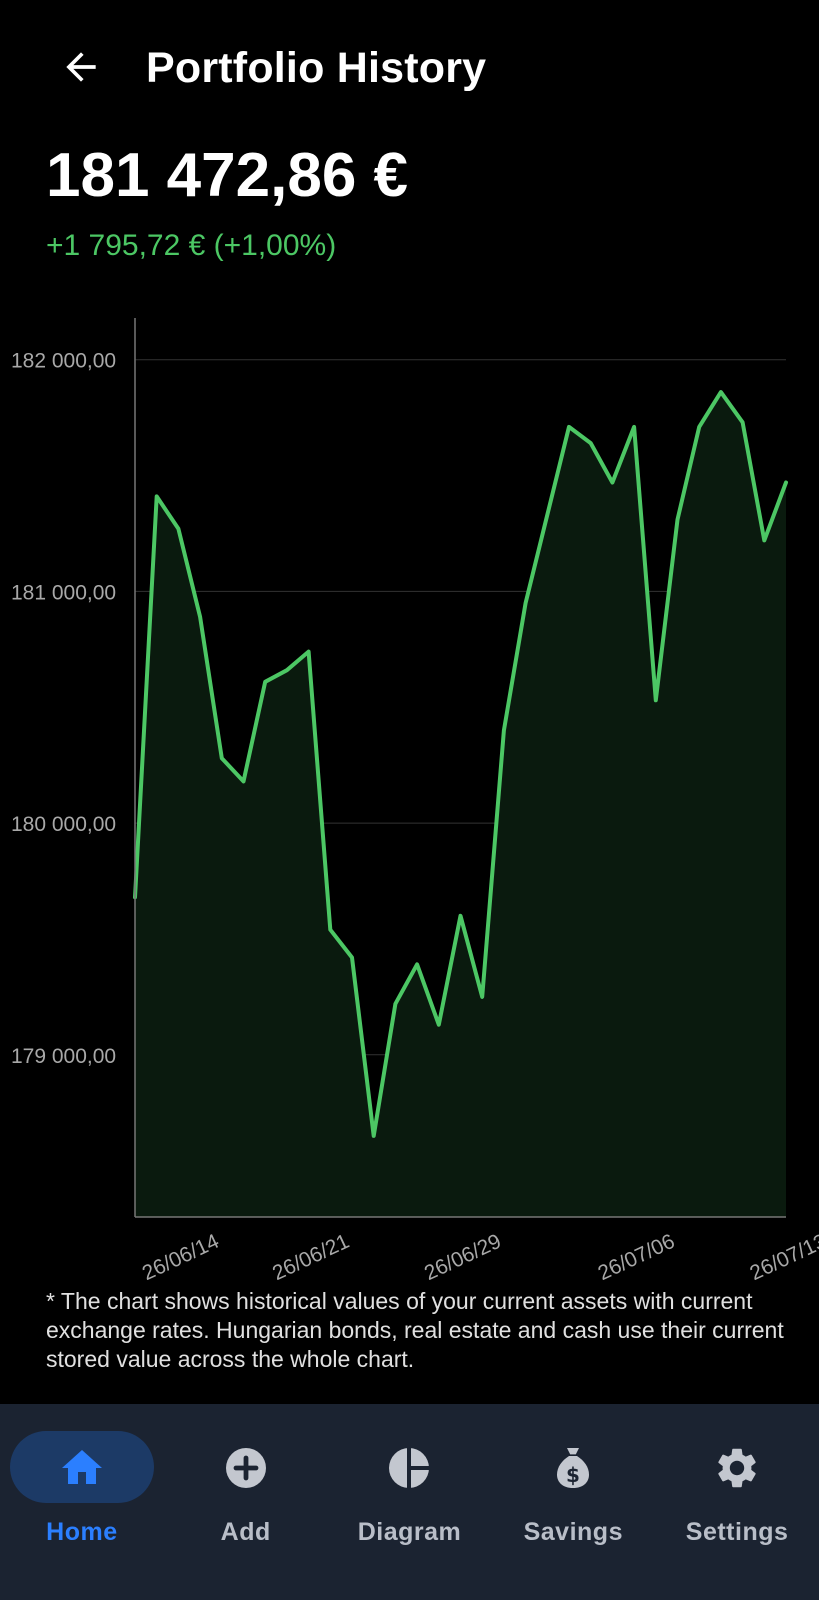 Image resolution: width=819 pixels, height=1600 pixels. I want to click on page-title: Portfolio History, so click(316, 68).